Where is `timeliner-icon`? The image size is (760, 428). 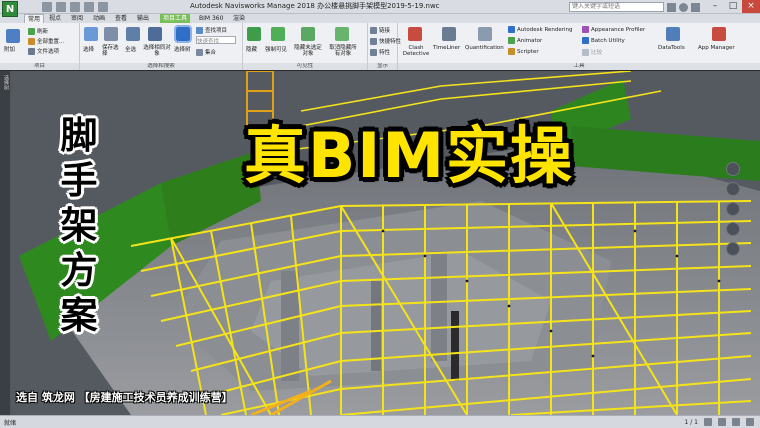 timeliner-icon is located at coordinates (449, 34).